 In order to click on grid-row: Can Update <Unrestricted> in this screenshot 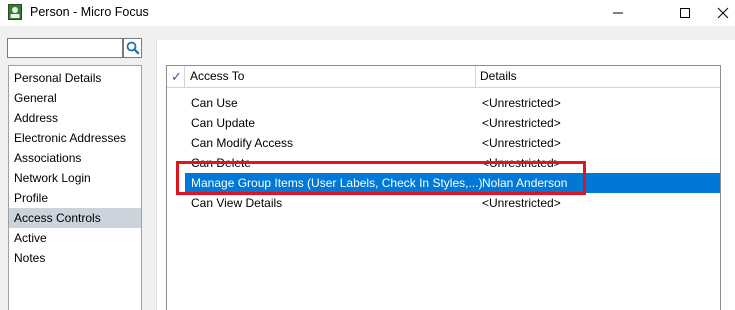, I will do `click(452, 123)`.